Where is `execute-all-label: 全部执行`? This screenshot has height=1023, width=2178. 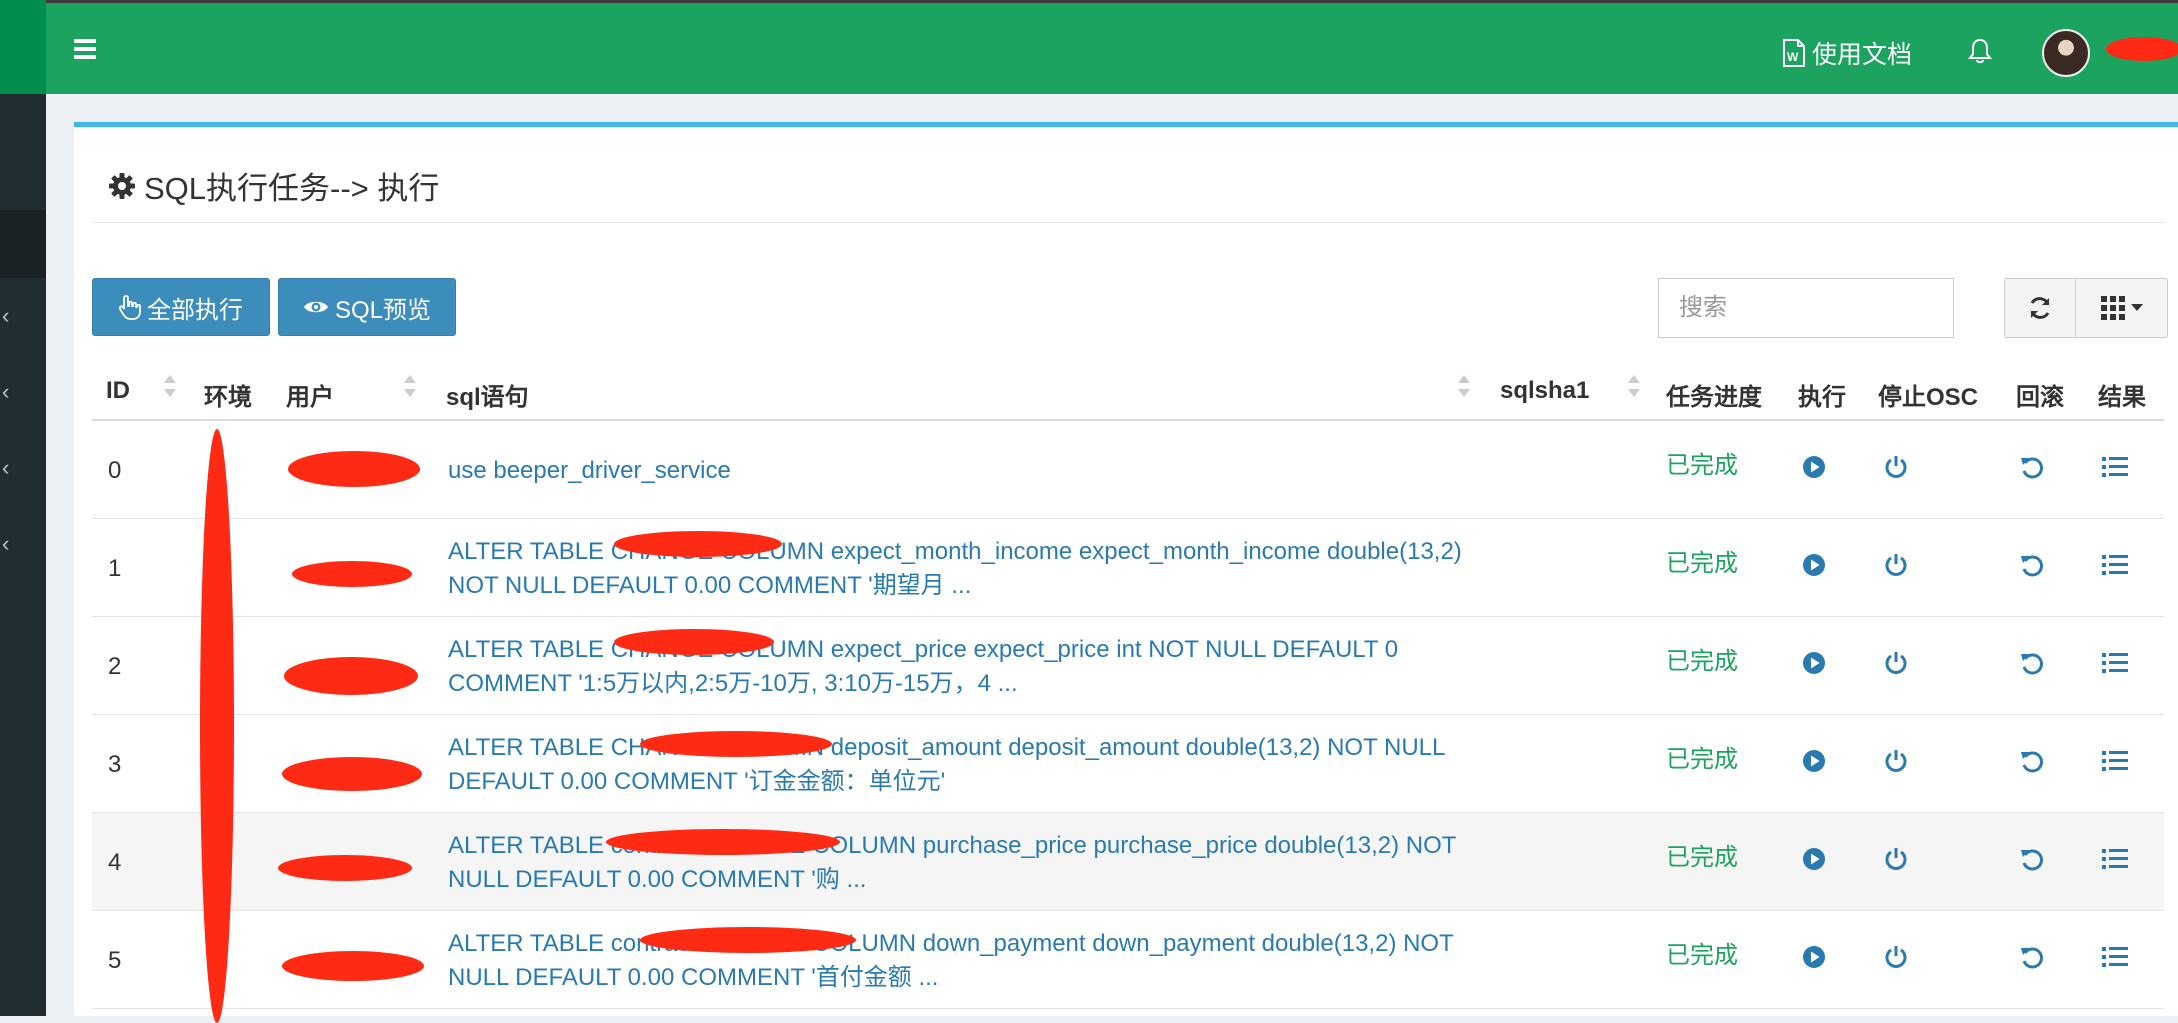
execute-all-label: 全部执行 is located at coordinates (195, 310).